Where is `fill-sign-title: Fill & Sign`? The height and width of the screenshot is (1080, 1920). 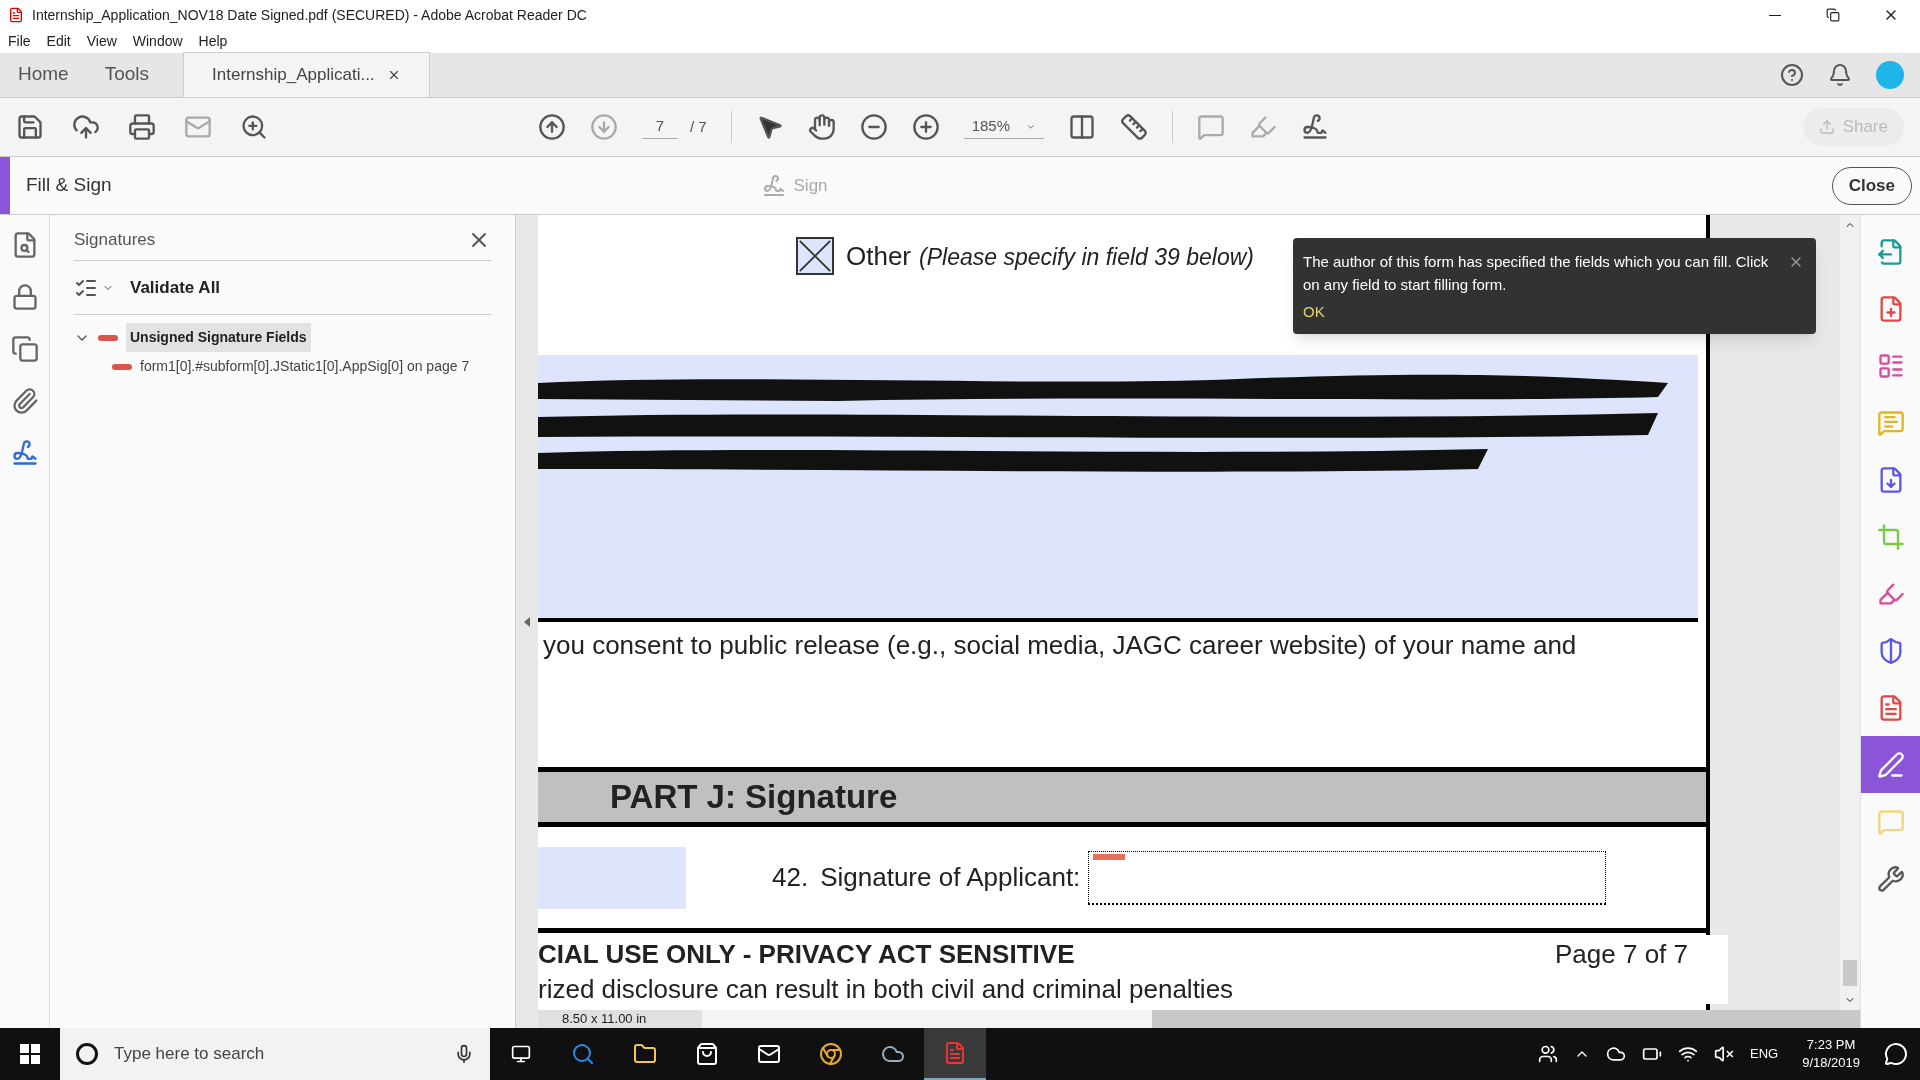 fill-sign-title: Fill & Sign is located at coordinates (69, 185).